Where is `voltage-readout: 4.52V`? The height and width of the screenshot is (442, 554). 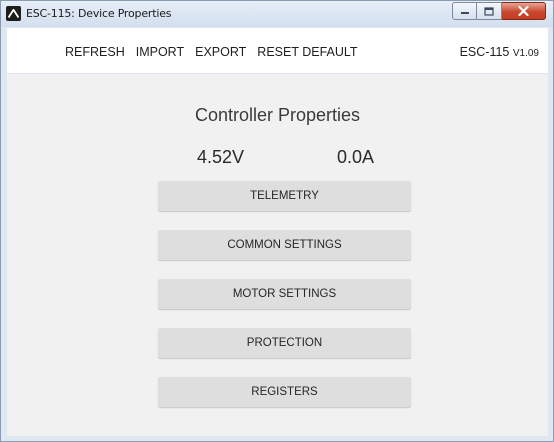
voltage-readout: 4.52V is located at coordinates (221, 157).